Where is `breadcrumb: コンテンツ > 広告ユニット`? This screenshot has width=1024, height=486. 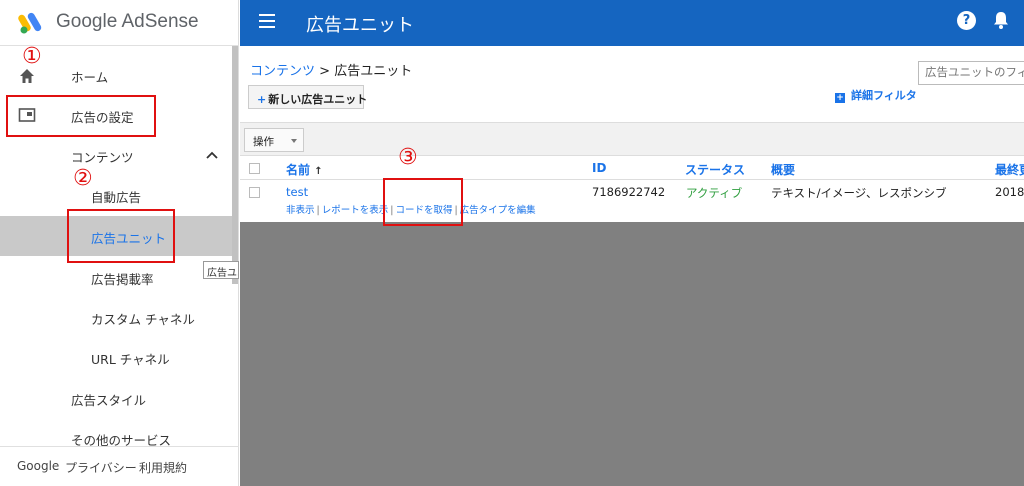 breadcrumb: コンテンツ > 広告ユニット is located at coordinates (331, 69).